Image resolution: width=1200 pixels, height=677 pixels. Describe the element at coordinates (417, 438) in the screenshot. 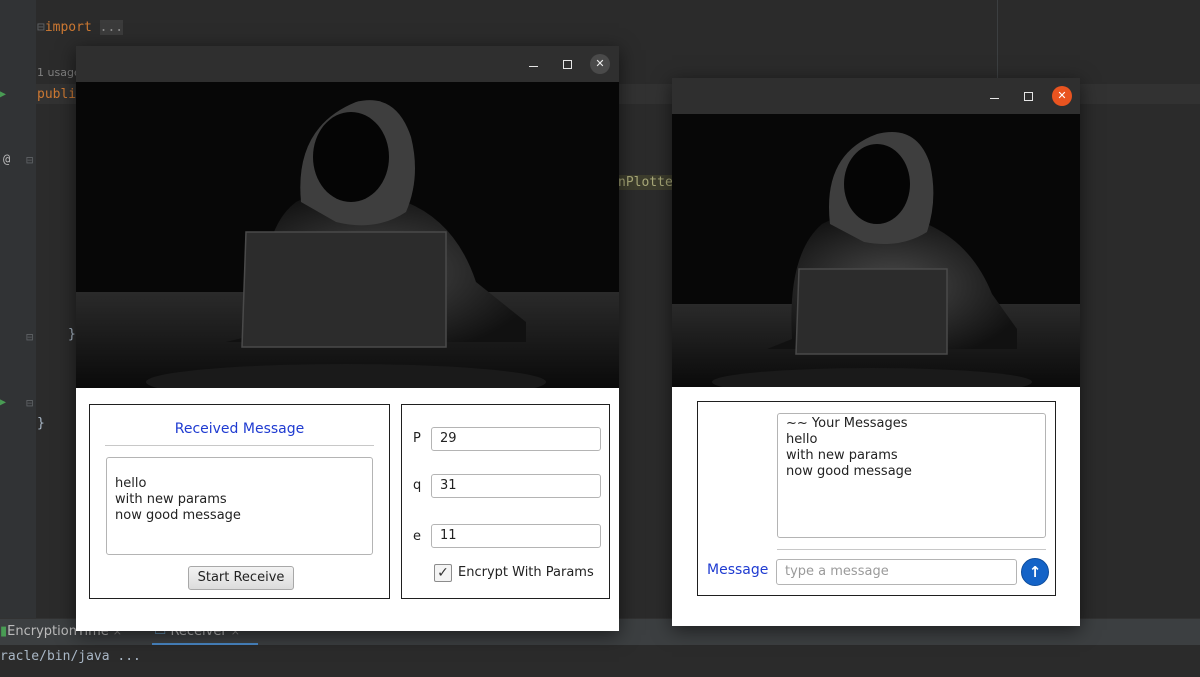

I see `param-p-label: P` at that location.